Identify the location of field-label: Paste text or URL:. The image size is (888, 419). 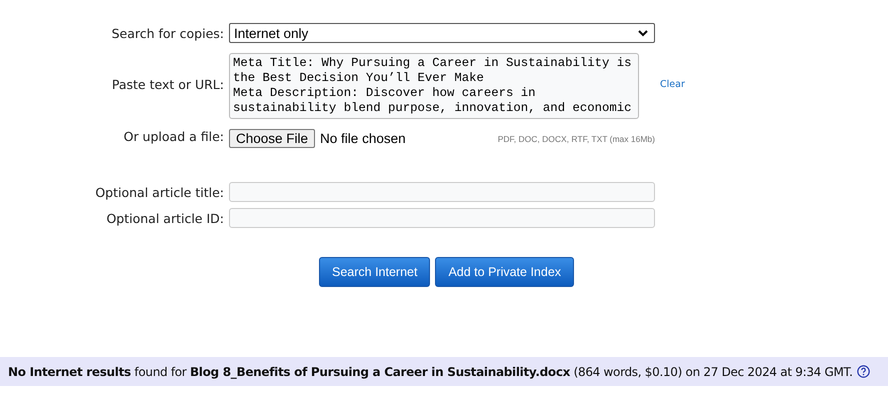
(168, 84).